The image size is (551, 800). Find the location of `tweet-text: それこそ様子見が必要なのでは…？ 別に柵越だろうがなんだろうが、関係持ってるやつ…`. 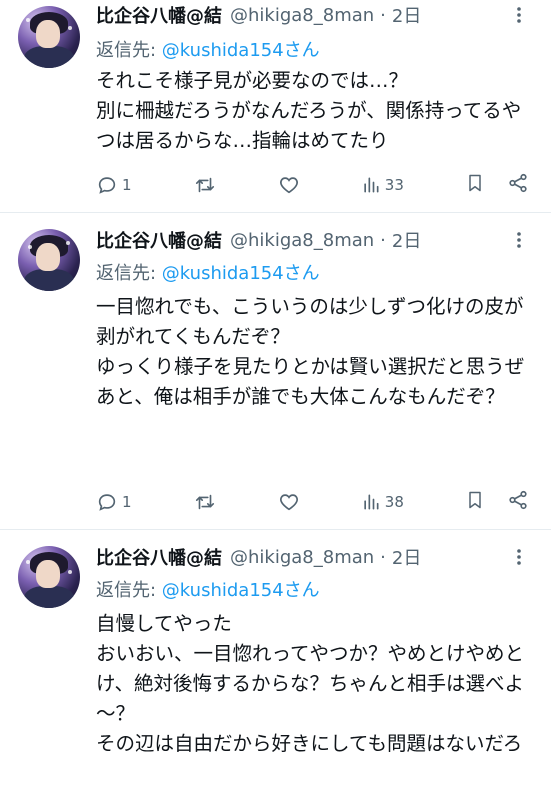

tweet-text: それこそ様子見が必要なのでは…？ 別に柵越だろうがなんだろうが、関係持ってるやつ… is located at coordinates (309, 110).